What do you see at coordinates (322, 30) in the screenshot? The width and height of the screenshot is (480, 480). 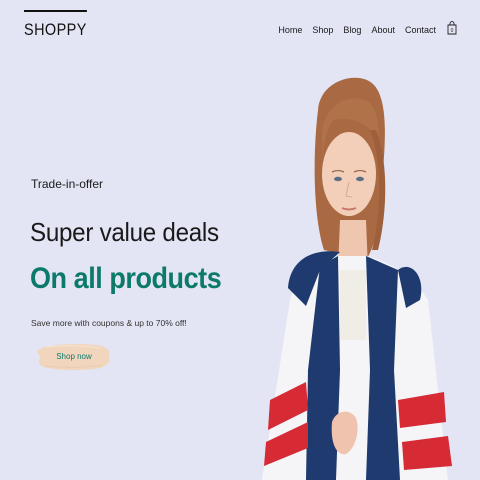 I see `nav-item-shop: Shop` at bounding box center [322, 30].